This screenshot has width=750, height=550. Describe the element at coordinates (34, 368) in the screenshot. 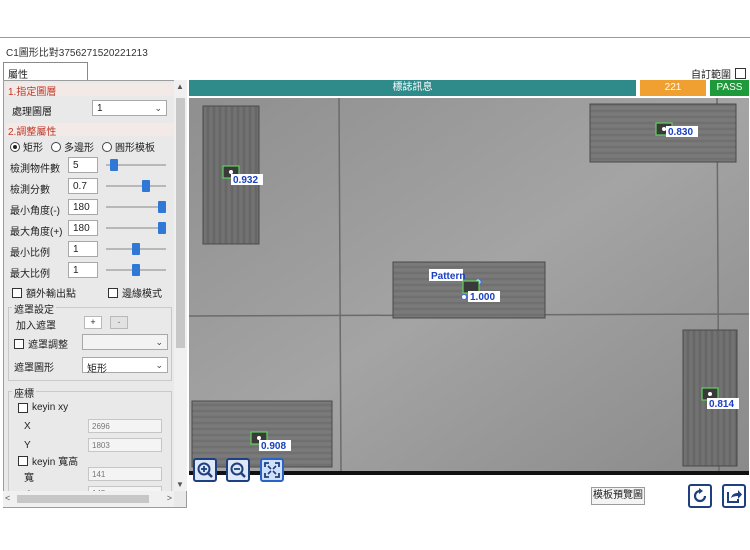

I see `mask-shape-label: 遮罩圖形` at that location.